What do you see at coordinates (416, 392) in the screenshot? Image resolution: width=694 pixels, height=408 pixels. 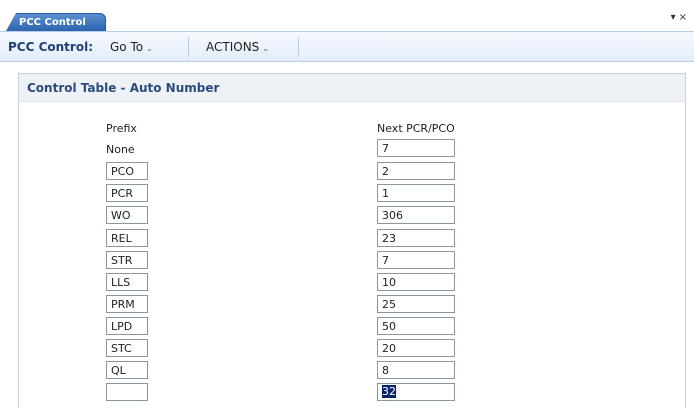 I see `next-number-input-new: 32` at bounding box center [416, 392].